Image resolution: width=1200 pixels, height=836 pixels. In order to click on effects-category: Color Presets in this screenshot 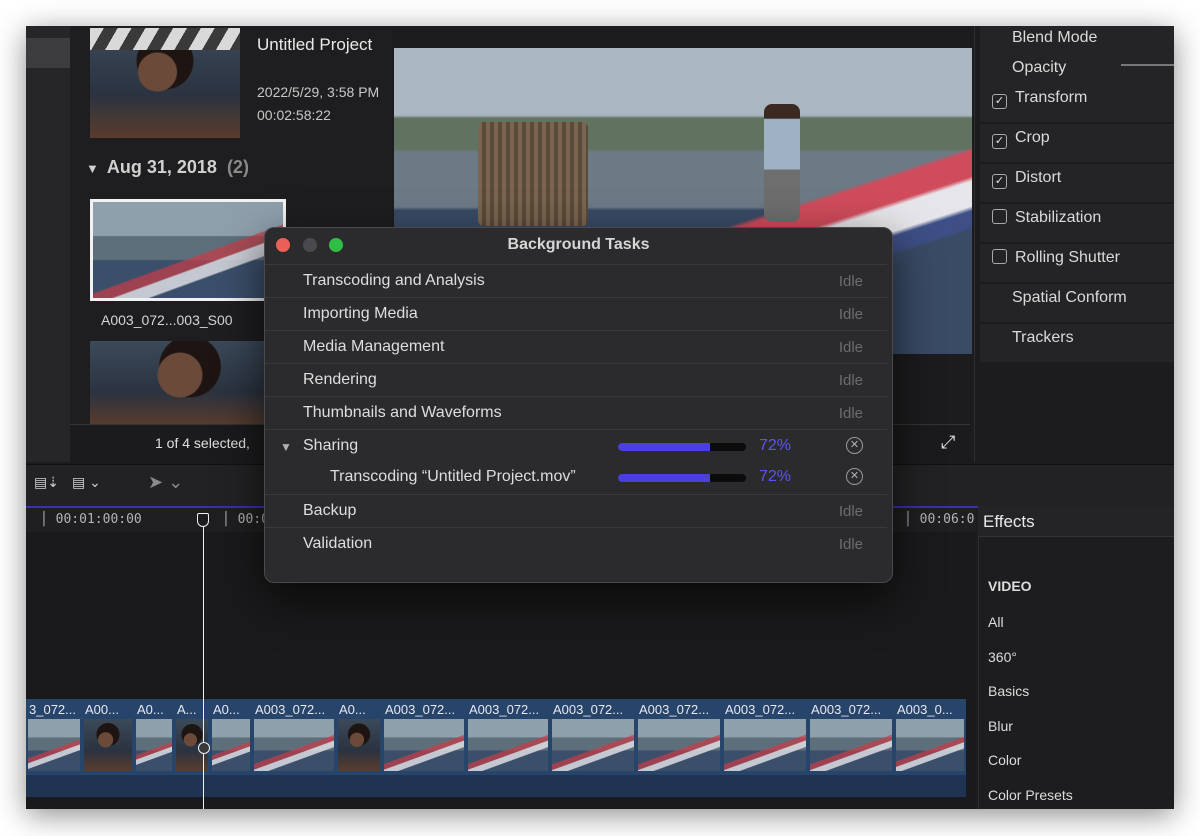, I will do `click(1030, 795)`.